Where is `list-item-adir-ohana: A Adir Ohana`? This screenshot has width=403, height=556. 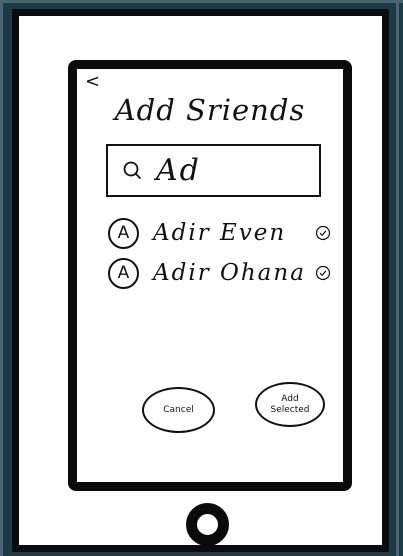
list-item-adir-ohana: A Adir Ohana is located at coordinates (228, 273).